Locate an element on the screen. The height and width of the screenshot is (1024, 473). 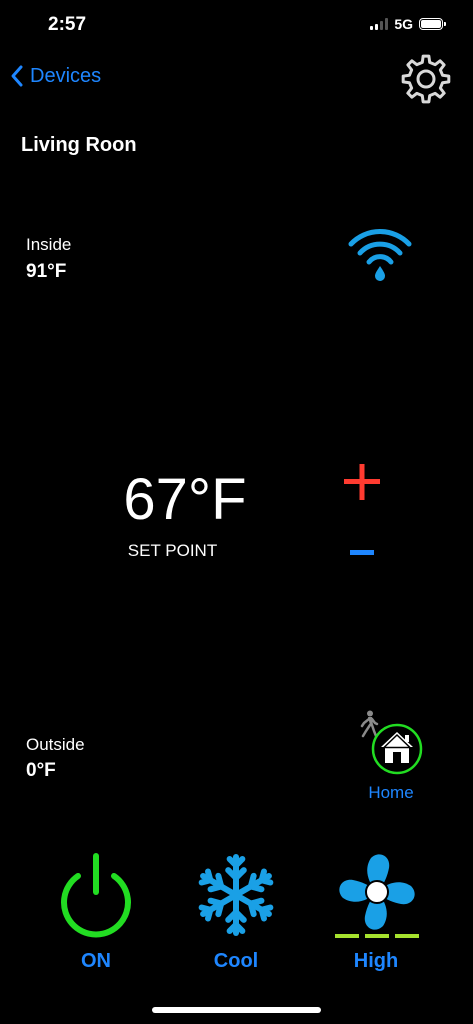
fan-speed-button is located at coordinates (377, 896).